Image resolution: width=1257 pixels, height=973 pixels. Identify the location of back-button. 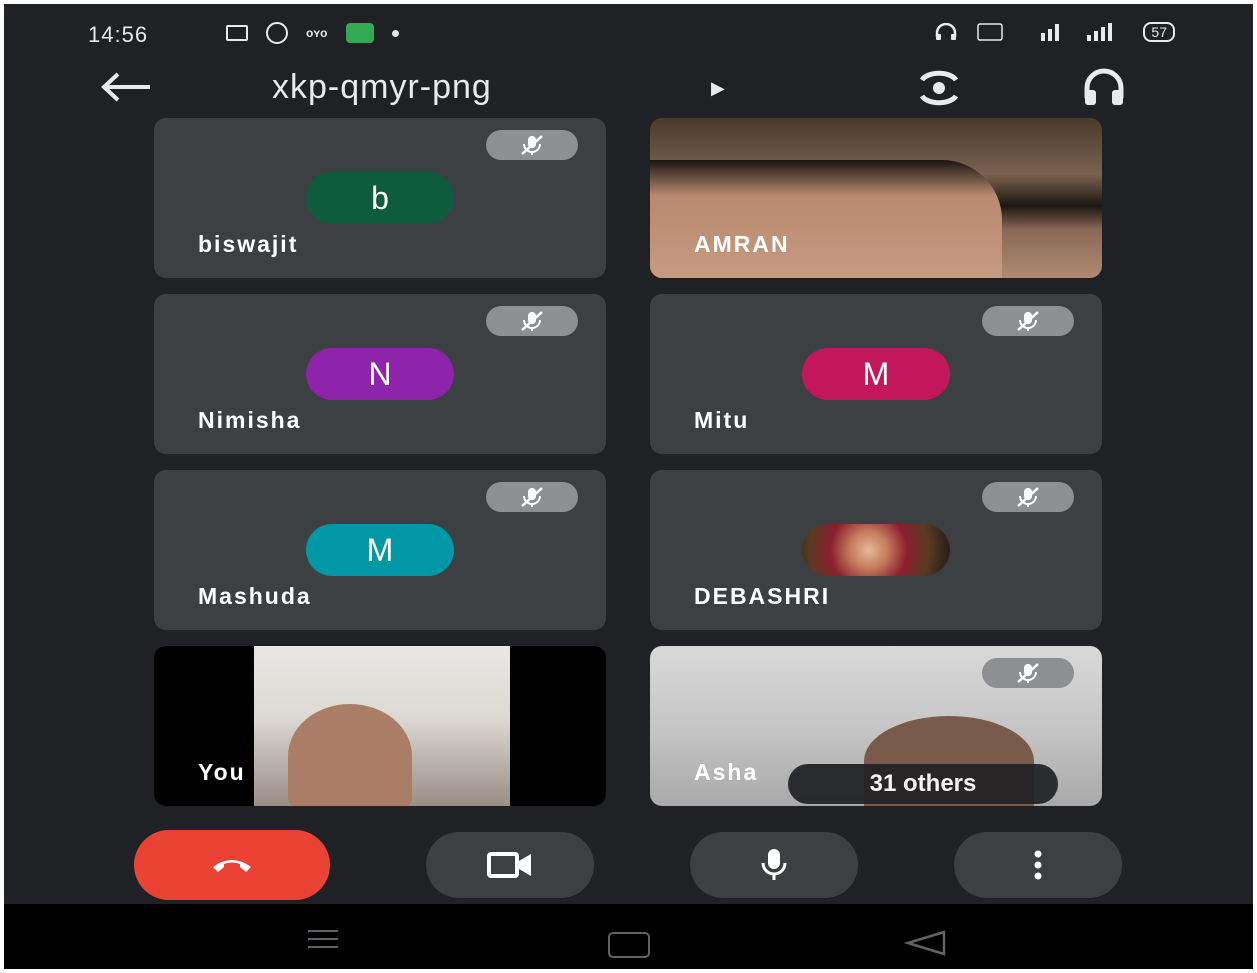
(126, 91).